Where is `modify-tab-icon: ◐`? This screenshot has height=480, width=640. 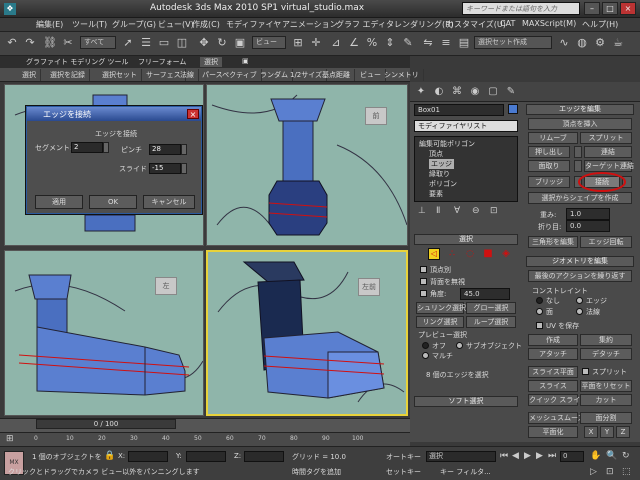
modify-tab-icon: ◐ is located at coordinates (439, 92).